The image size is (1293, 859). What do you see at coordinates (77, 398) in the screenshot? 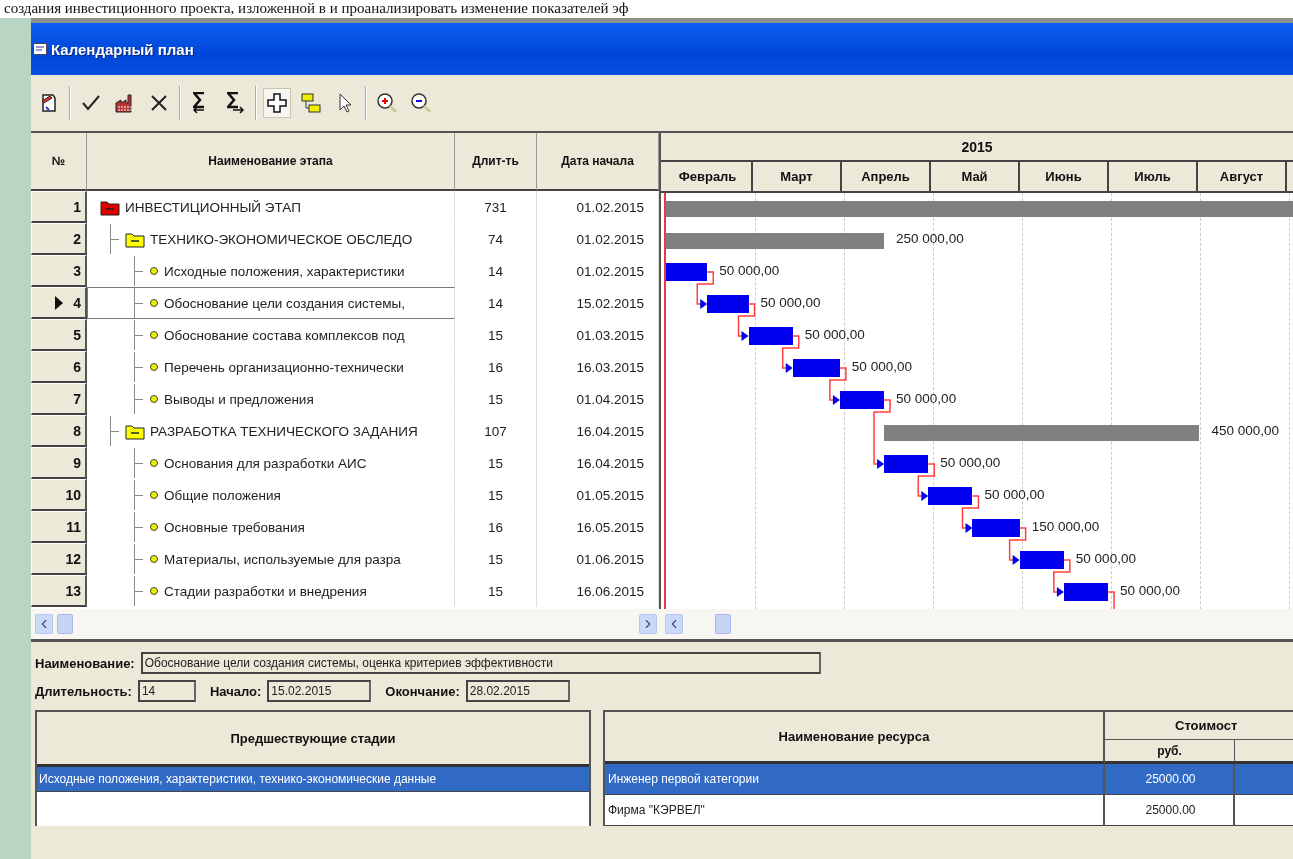
I see `row-number-text: 7` at bounding box center [77, 398].